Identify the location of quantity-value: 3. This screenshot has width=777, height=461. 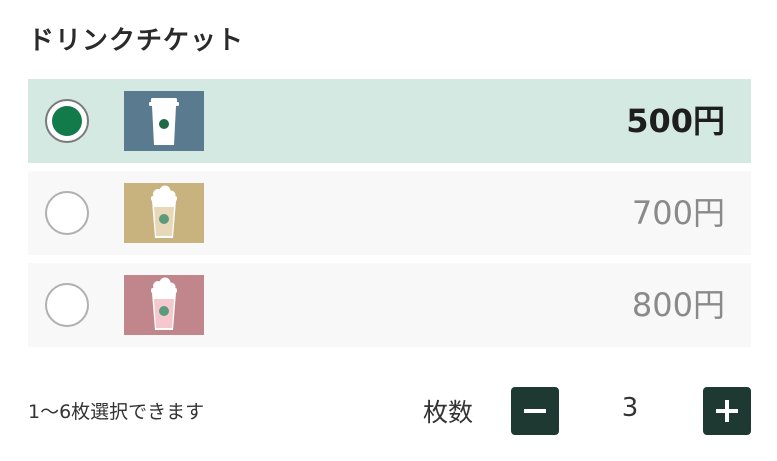
(630, 408).